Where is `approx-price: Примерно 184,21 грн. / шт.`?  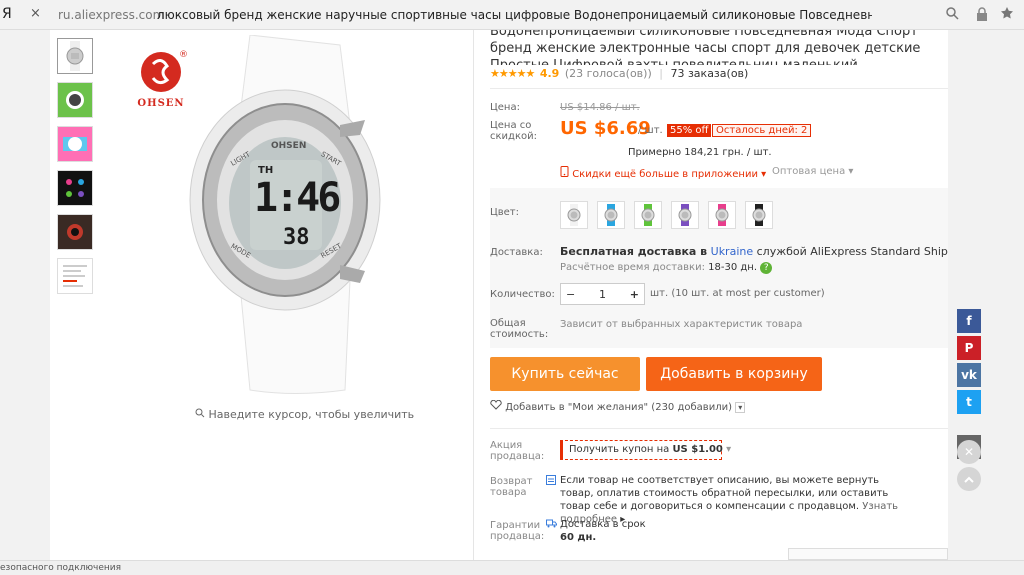
approx-price: Примерно 184,21 грн. / шт. is located at coordinates (700, 152).